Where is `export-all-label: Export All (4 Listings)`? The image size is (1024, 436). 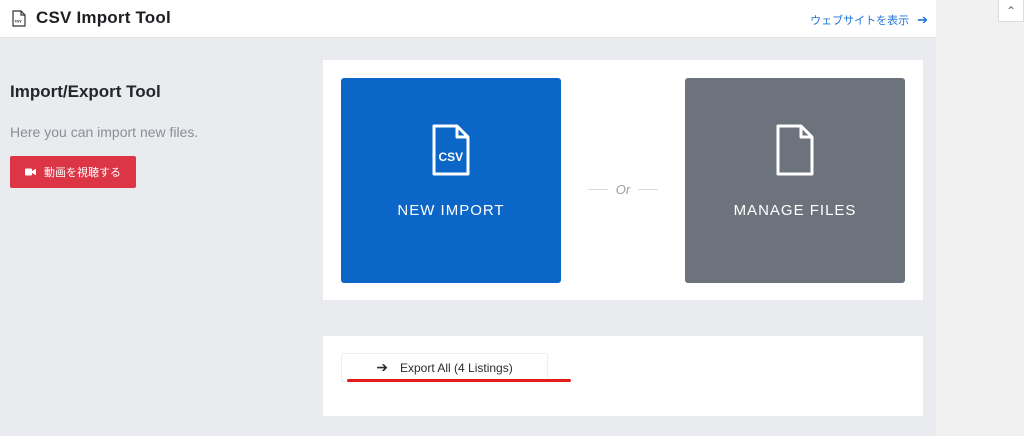 export-all-label: Export All (4 Listings) is located at coordinates (456, 367).